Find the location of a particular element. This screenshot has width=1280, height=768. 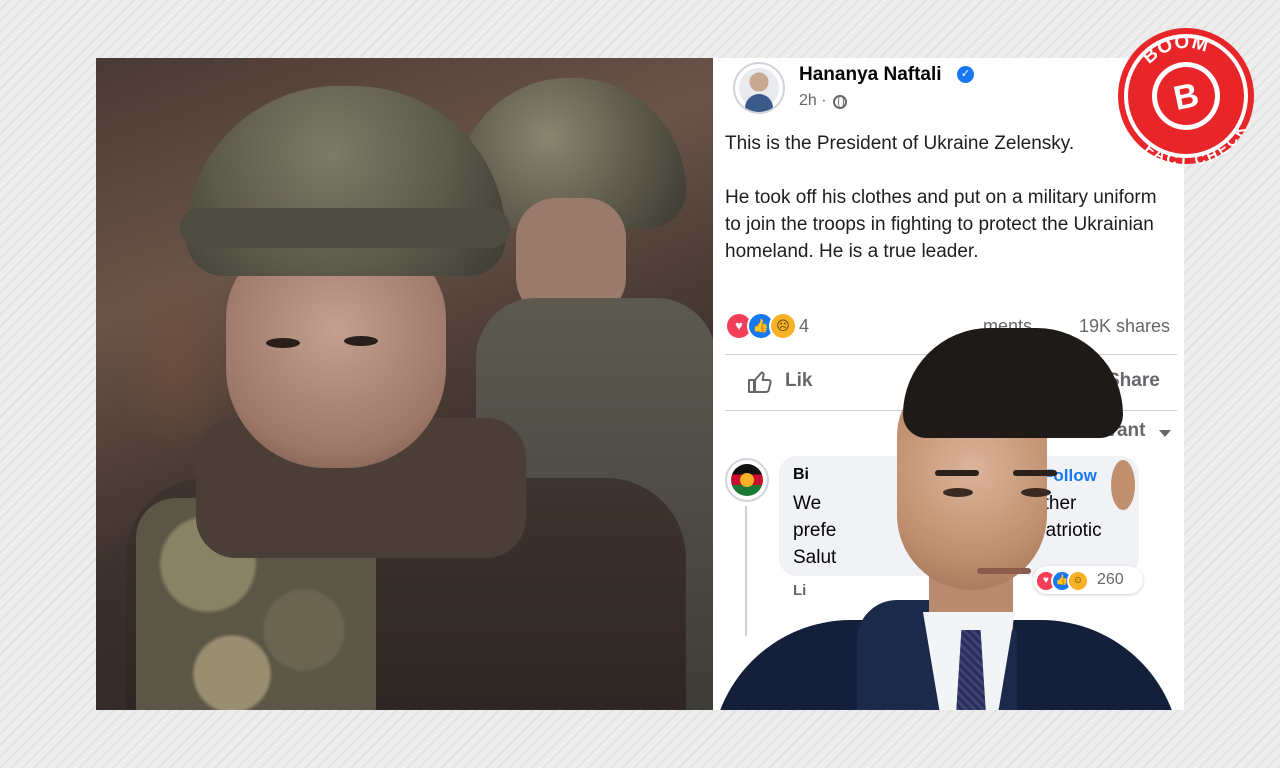

soldier-helmet-brim is located at coordinates (345, 228).